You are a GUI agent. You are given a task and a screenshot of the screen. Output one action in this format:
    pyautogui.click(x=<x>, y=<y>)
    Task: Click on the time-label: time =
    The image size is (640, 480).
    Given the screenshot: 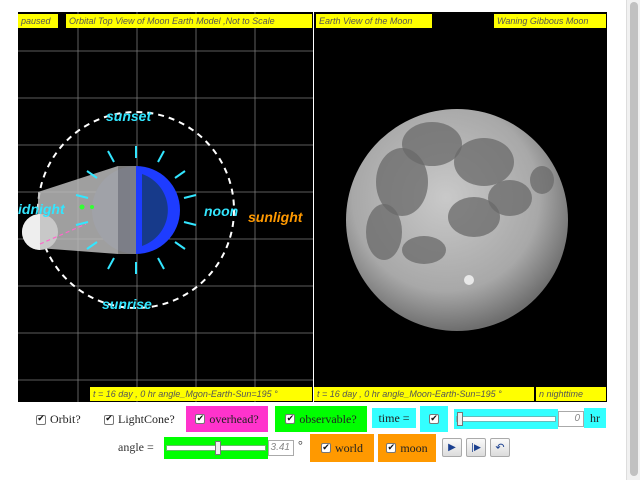 What is the action you would take?
    pyautogui.click(x=394, y=417)
    